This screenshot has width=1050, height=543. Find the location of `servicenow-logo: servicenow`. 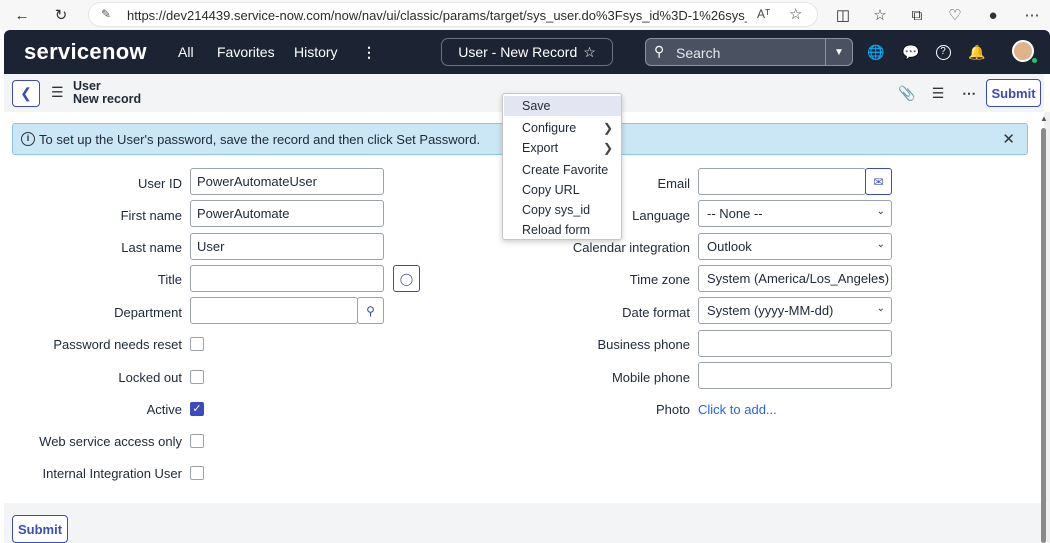

servicenow-logo: servicenow is located at coordinates (85, 52).